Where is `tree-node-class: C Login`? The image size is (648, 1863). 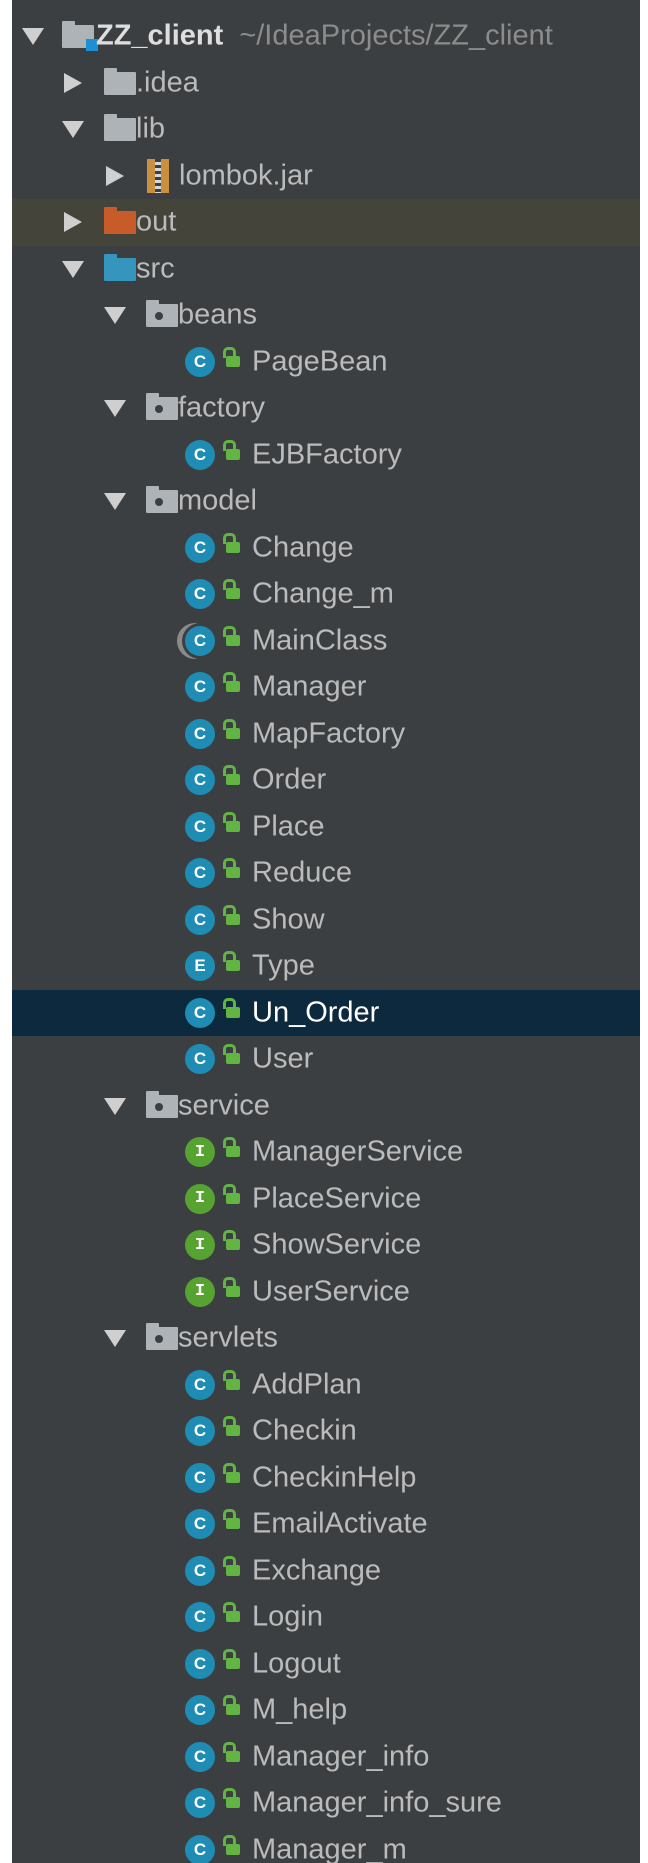
tree-node-class: C Login is located at coordinates (326, 1617).